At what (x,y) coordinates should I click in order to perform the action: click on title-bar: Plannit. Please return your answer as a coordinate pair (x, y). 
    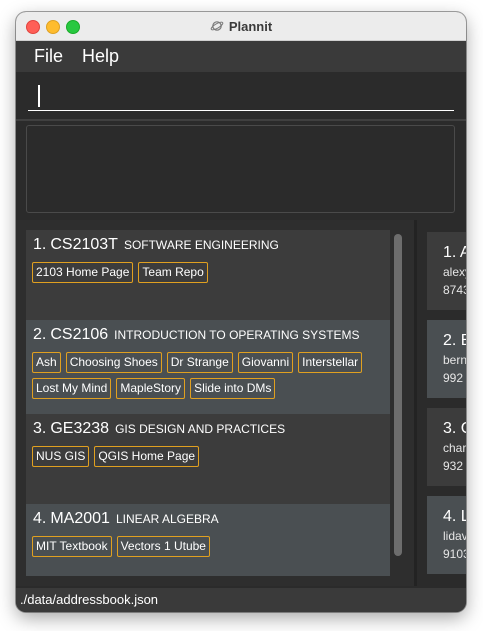
    Looking at the image, I should click on (241, 26).